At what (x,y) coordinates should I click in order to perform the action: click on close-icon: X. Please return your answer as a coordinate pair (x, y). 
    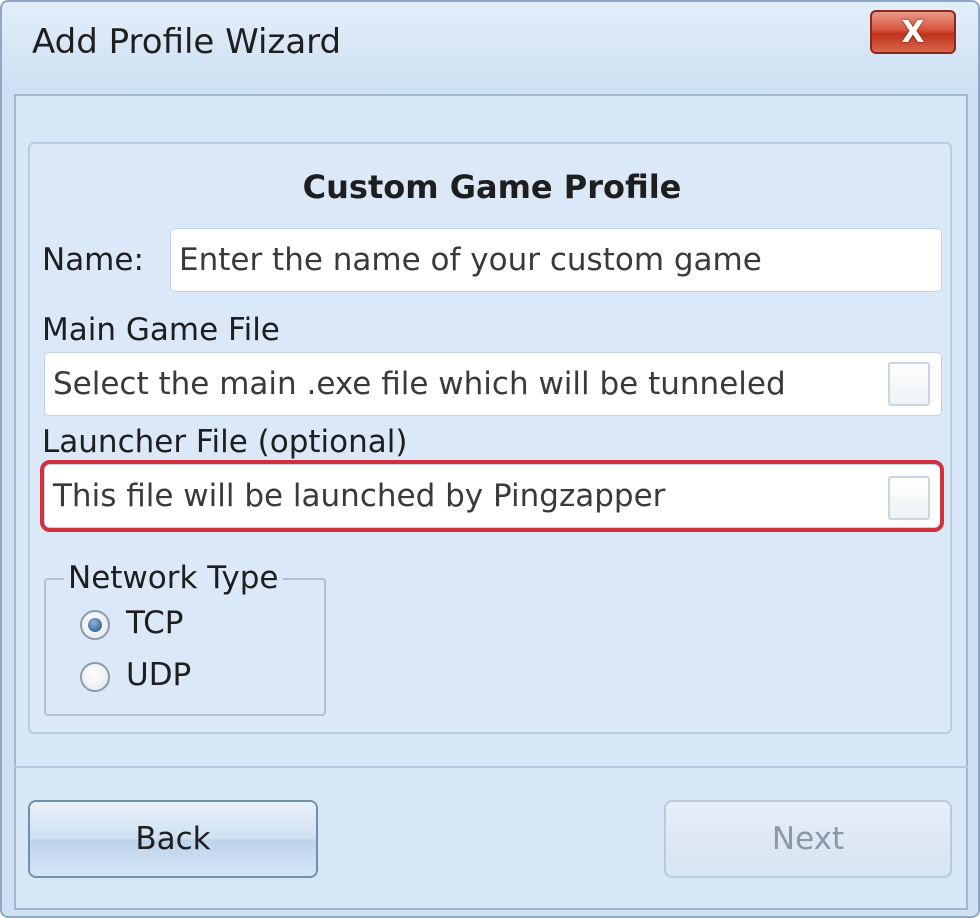
    Looking at the image, I should click on (913, 32).